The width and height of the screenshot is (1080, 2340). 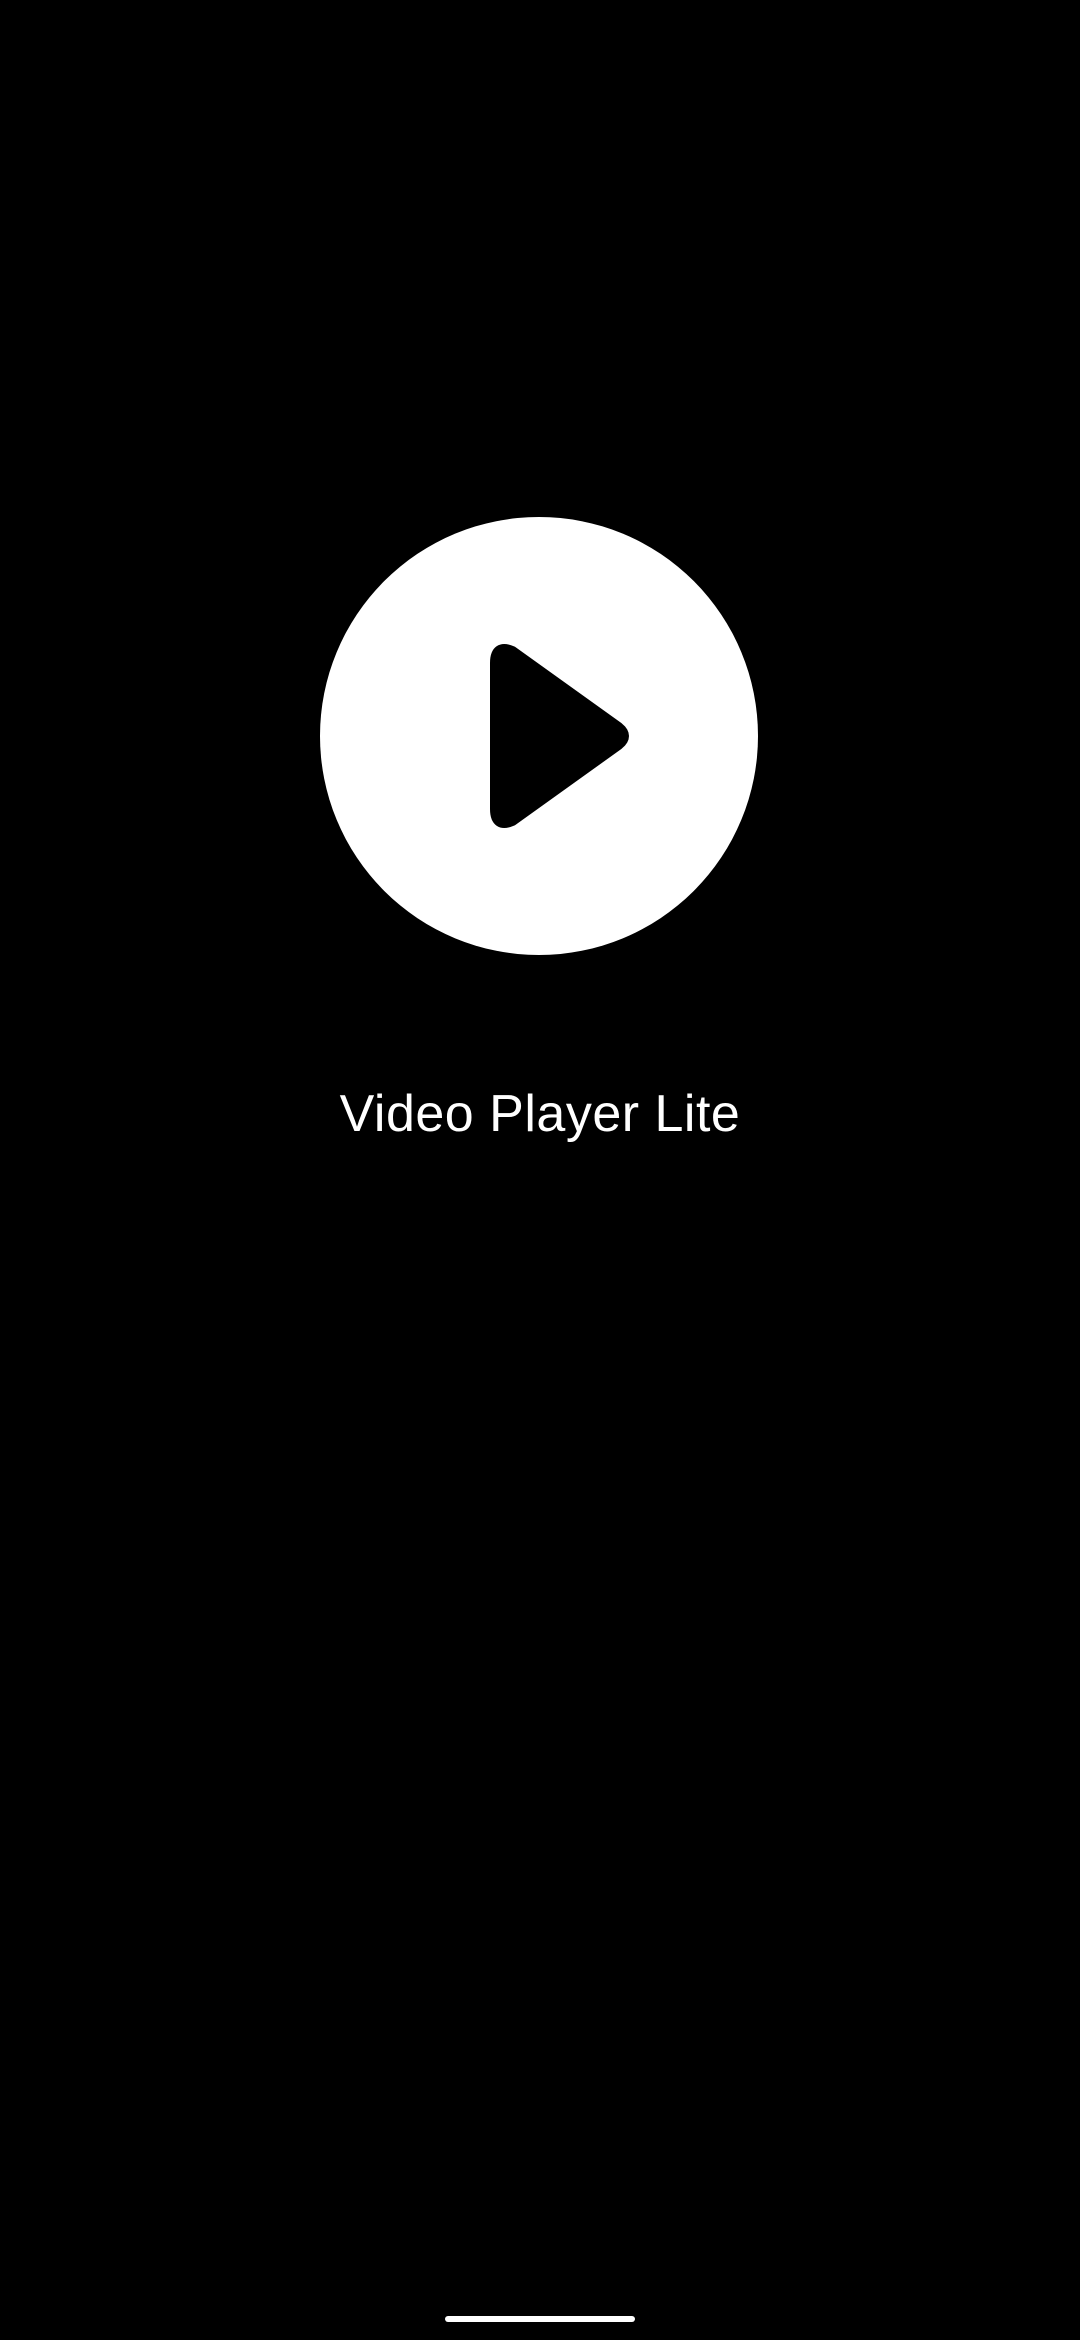 I want to click on app-logo, so click(x=539, y=736).